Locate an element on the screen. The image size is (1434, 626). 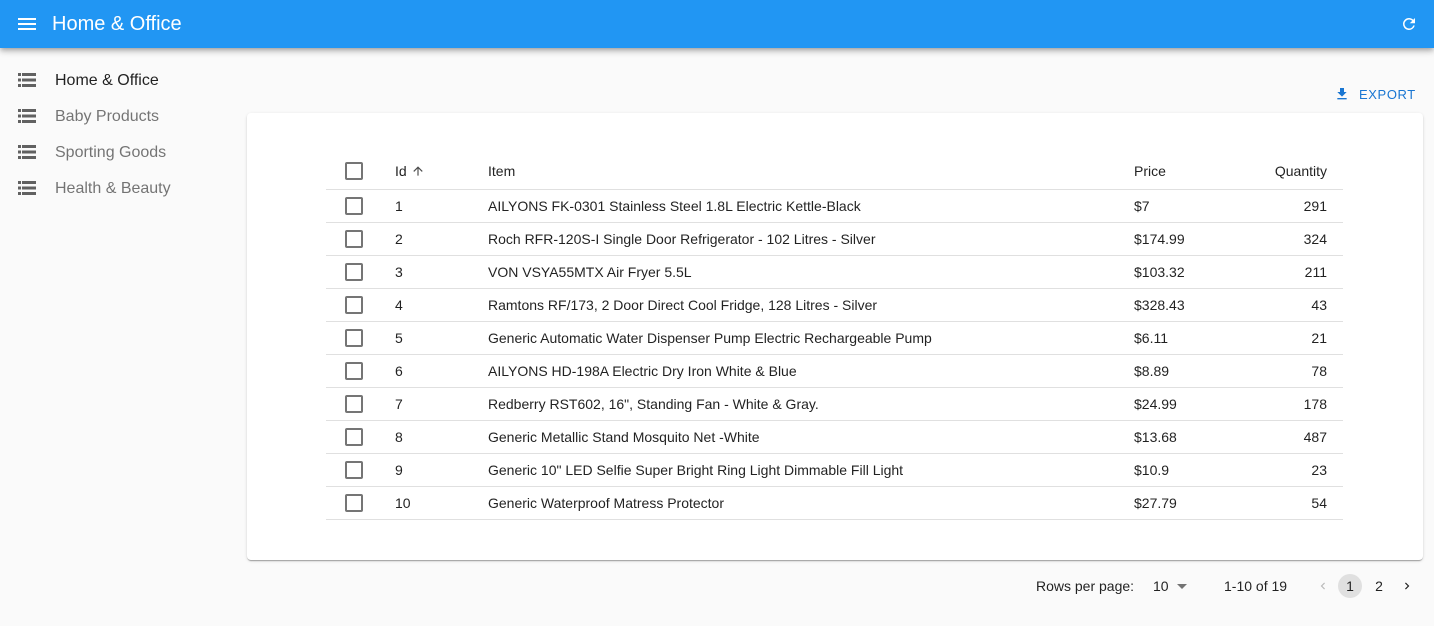
column-header-item: Item is located at coordinates (501, 171).